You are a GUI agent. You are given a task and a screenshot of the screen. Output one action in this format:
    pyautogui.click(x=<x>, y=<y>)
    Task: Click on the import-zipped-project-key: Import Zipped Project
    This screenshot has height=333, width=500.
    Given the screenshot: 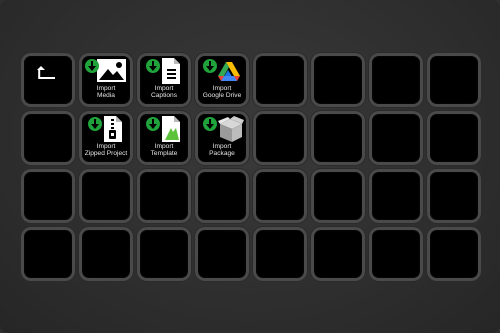 What is the action you would take?
    pyautogui.click(x=106, y=138)
    